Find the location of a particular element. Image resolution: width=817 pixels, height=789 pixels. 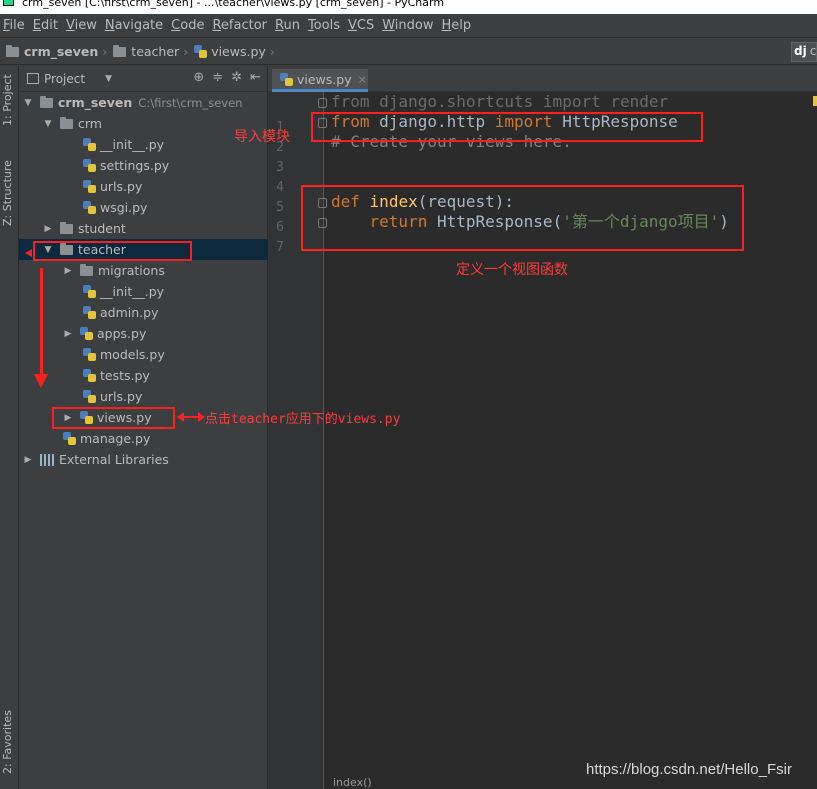

line-number: 6 is located at coordinates (280, 227).